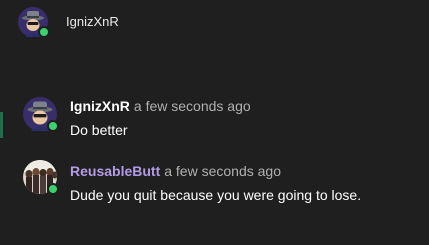  I want to click on message-author: ReusableButt, so click(115, 171).